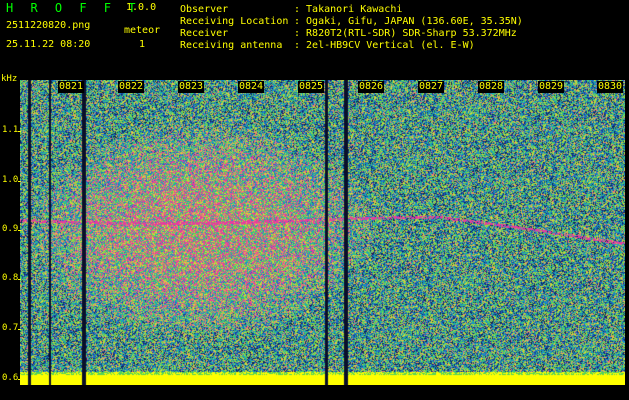 This screenshot has width=629, height=400. I want to click on info-key: Receiving Location, so click(234, 21).